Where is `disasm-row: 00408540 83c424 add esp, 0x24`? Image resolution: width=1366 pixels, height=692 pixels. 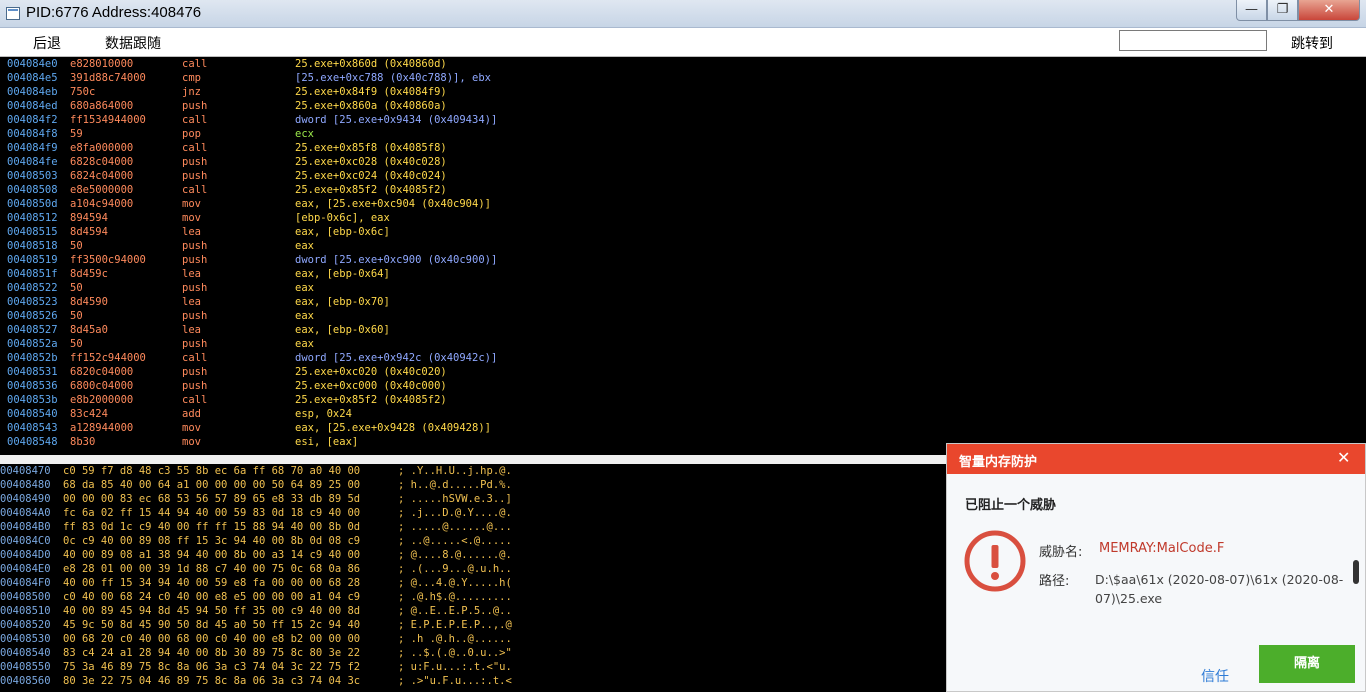 disasm-row: 00408540 83c424 add esp, 0x24 is located at coordinates (450, 414).